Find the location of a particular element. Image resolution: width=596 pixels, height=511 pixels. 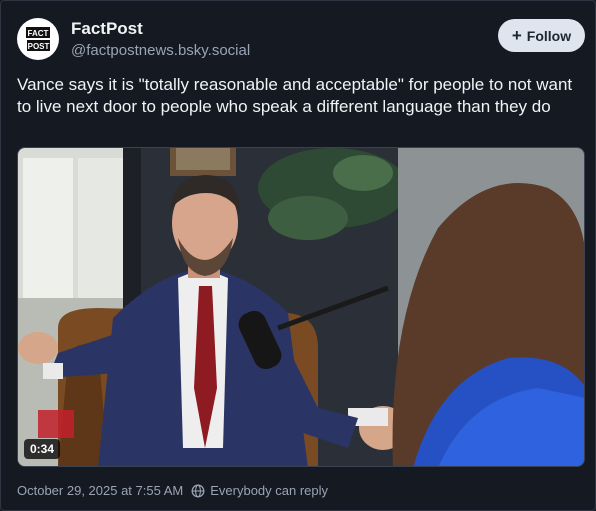

factpost-logo: FACT POST is located at coordinates (38, 39).